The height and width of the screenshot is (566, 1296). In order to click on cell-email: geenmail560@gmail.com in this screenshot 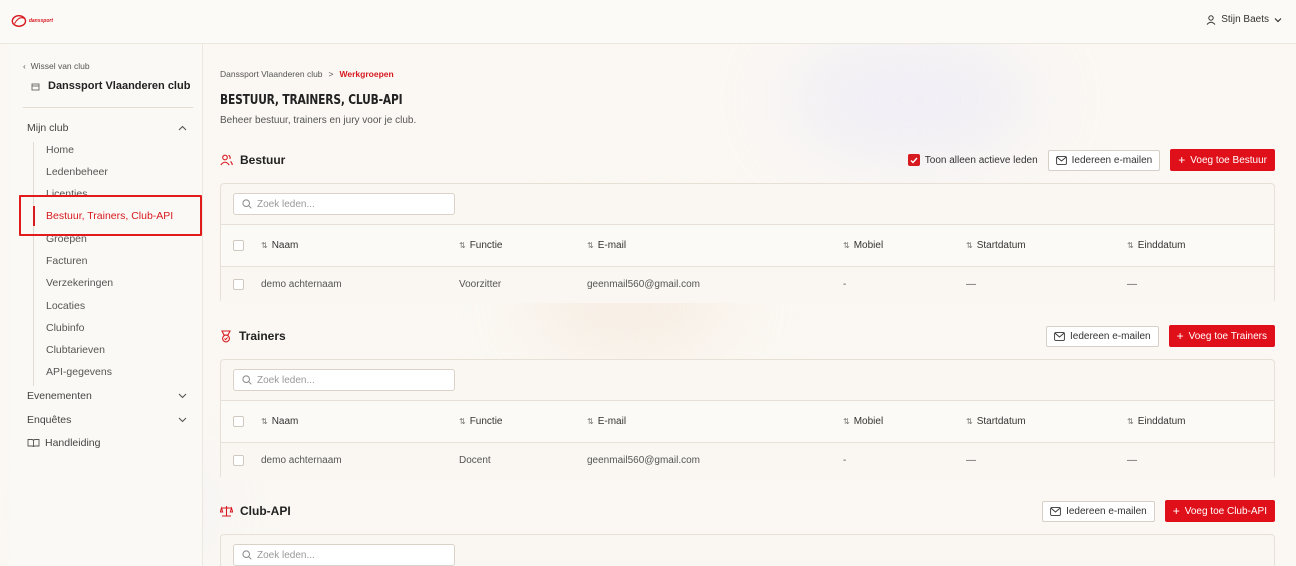, I will do `click(643, 460)`.